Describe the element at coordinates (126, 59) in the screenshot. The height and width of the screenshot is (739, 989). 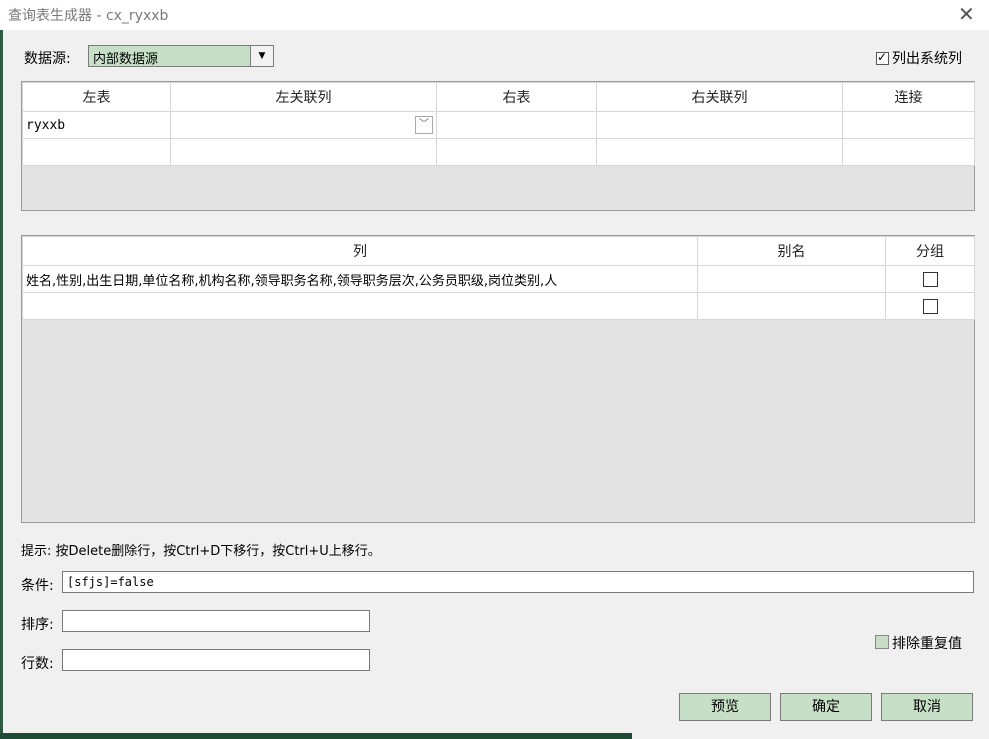
I see `datasource-value: 内部数据源` at that location.